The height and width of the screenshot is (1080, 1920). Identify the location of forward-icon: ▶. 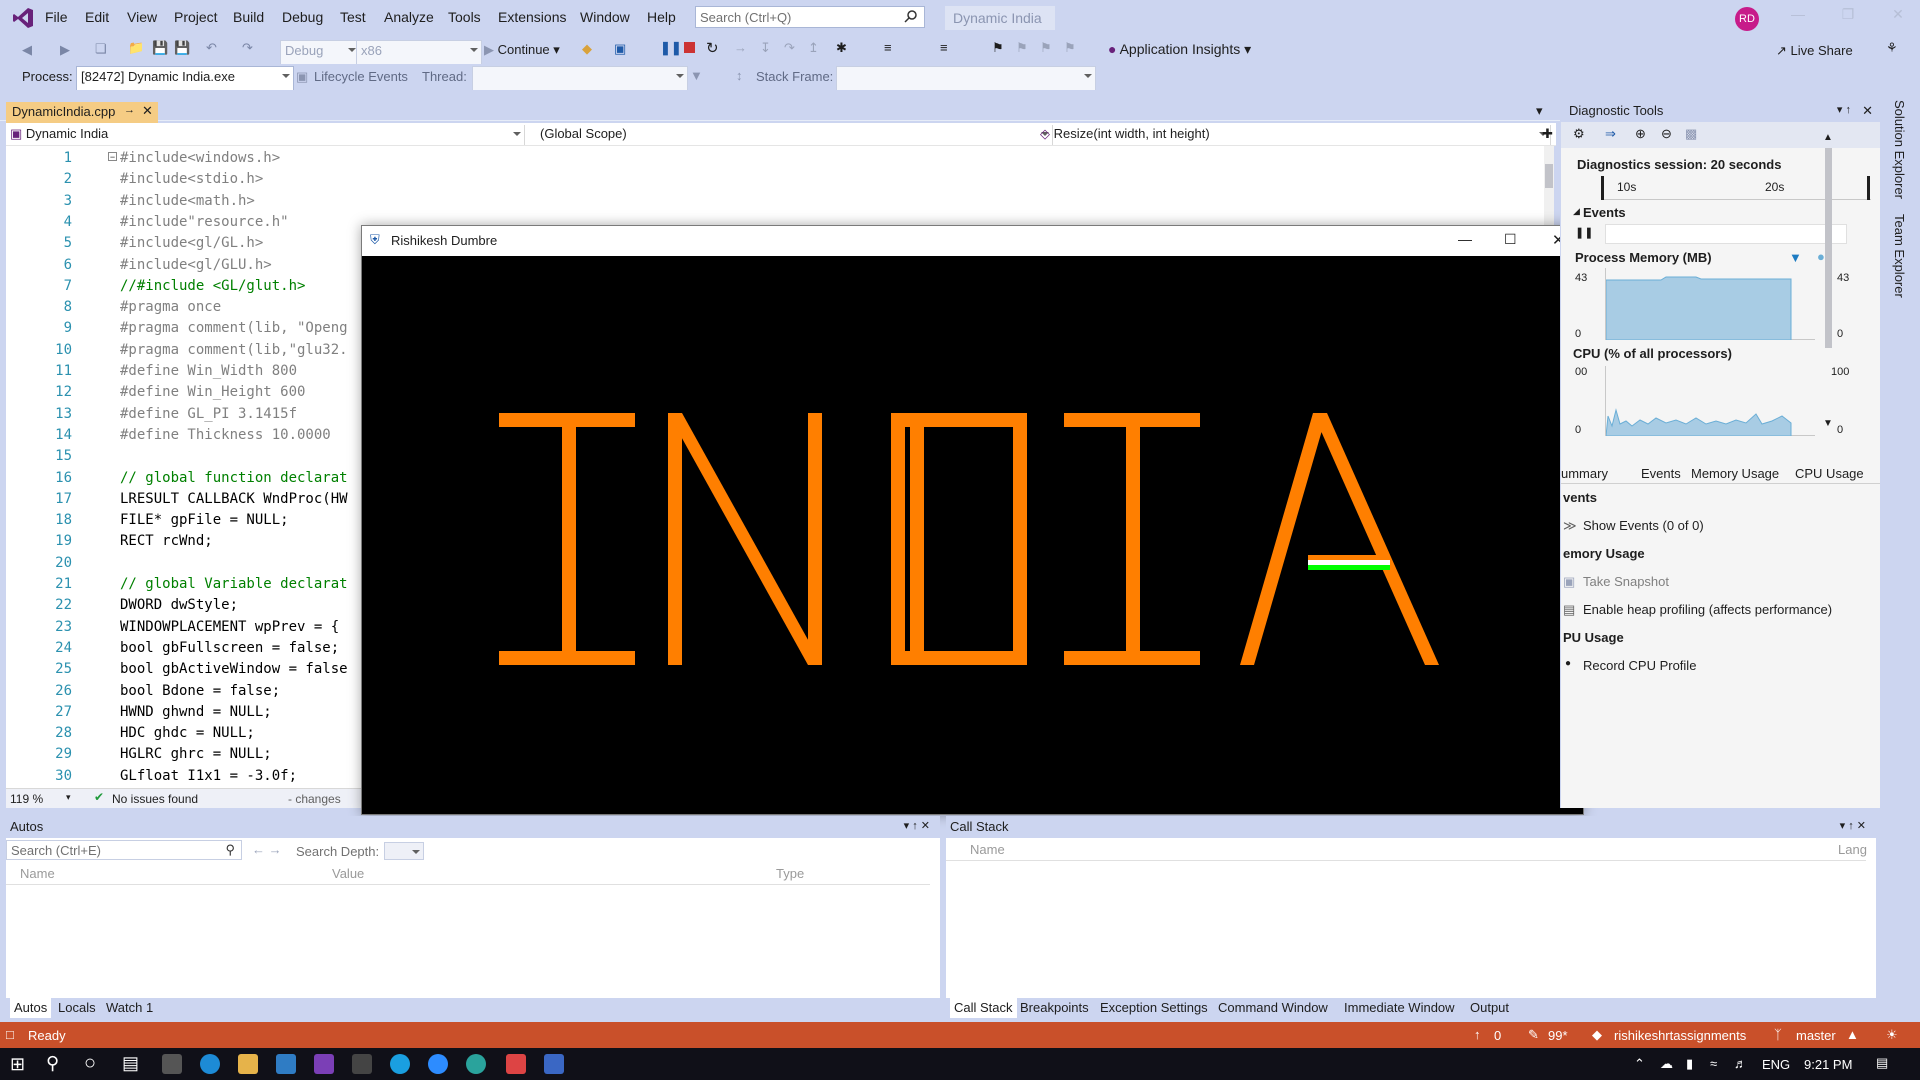
(65, 50).